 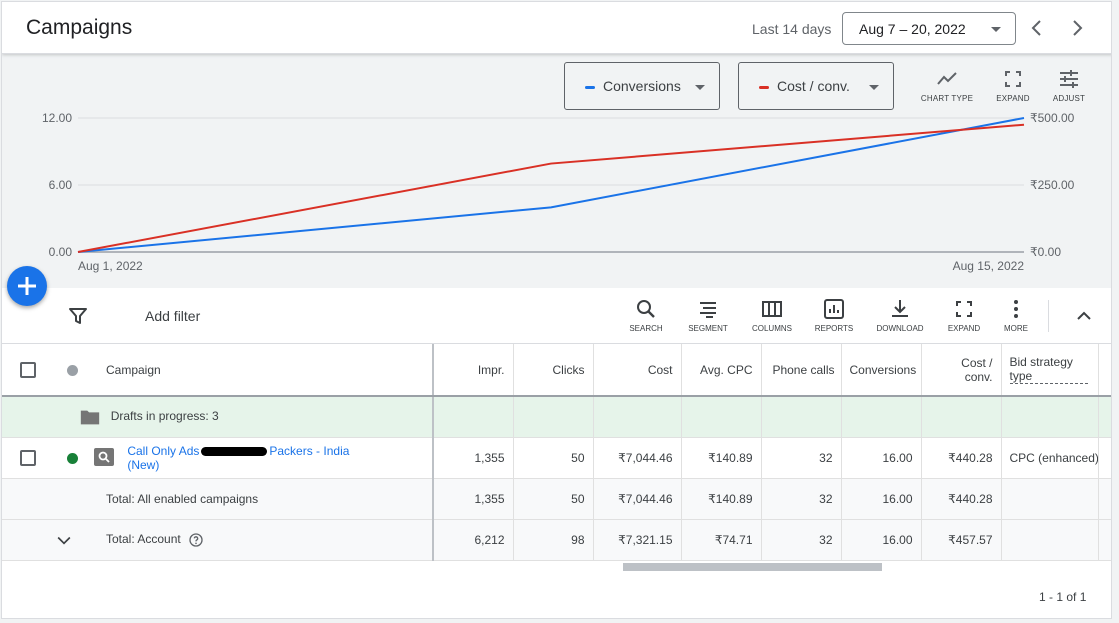 I want to click on search-button: SEARCH, so click(x=646, y=315).